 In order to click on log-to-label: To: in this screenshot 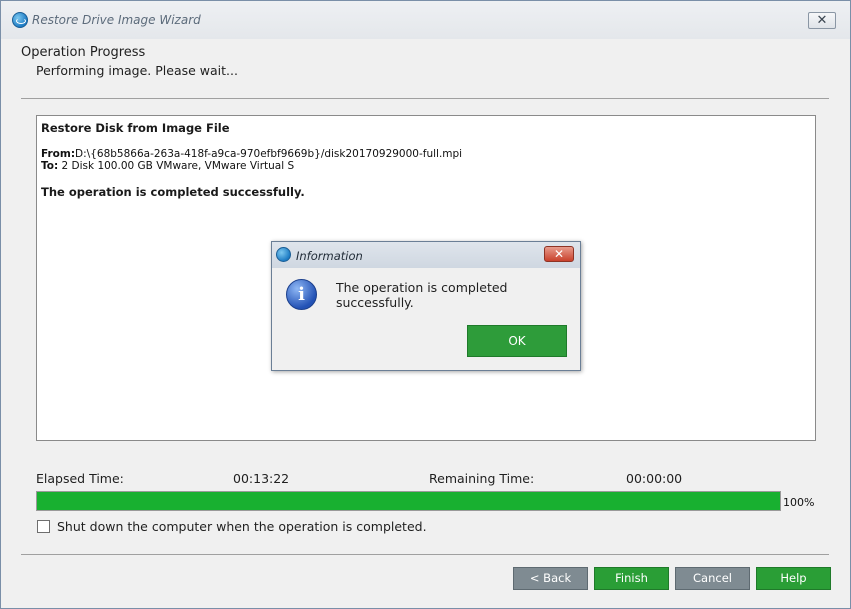, I will do `click(50, 166)`.